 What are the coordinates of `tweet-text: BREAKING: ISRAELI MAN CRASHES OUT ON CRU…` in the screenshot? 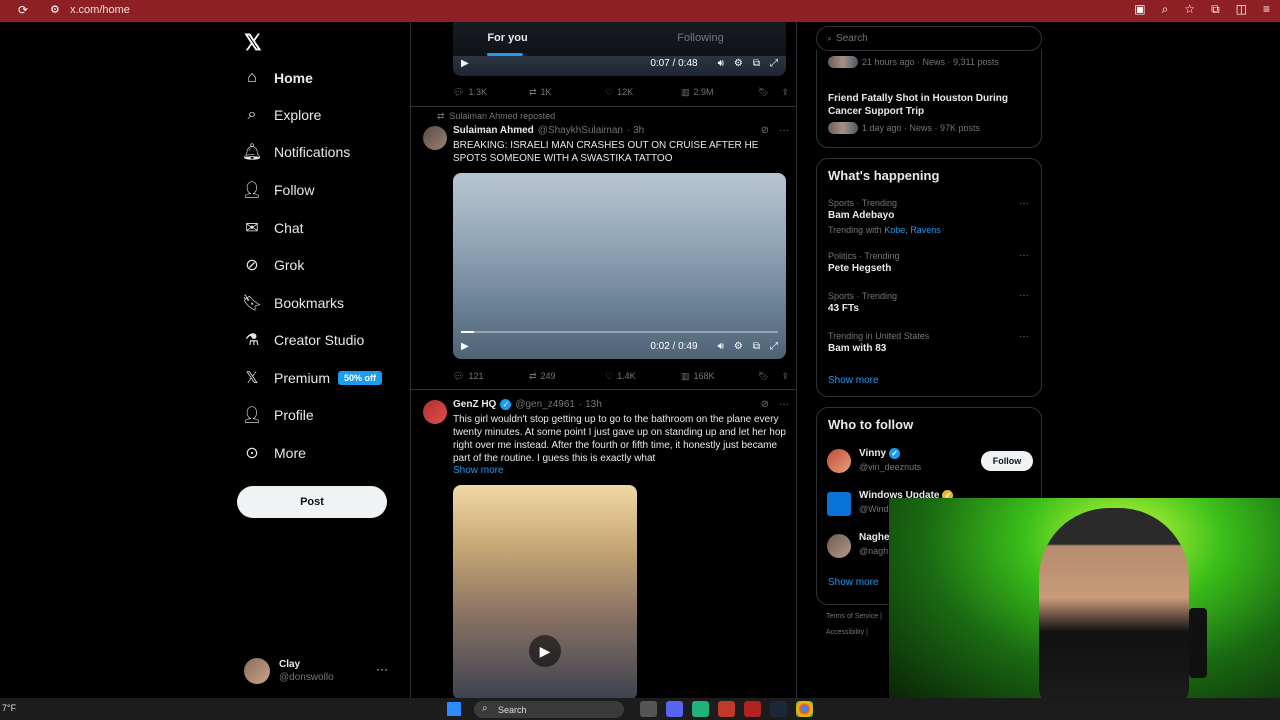 It's located at (606, 152).